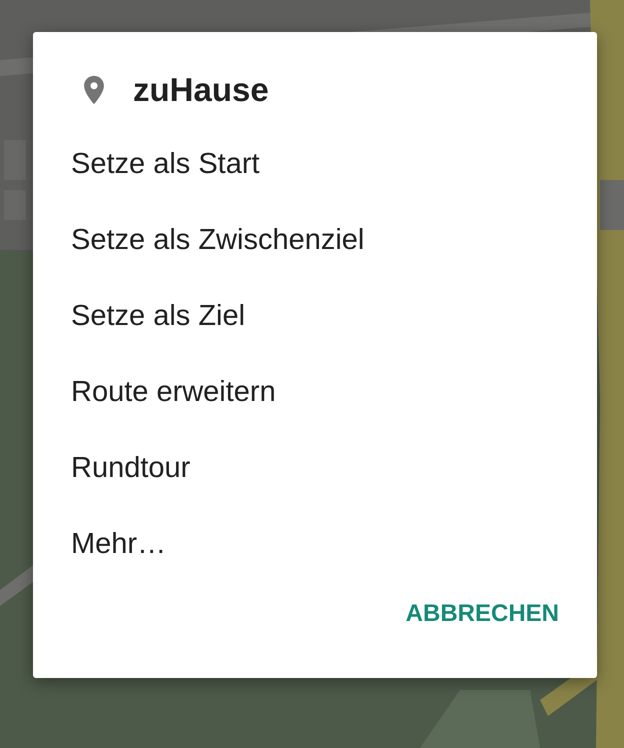 This screenshot has width=624, height=748. What do you see at coordinates (173, 394) in the screenshot?
I see `menu-item: Route erweitern` at bounding box center [173, 394].